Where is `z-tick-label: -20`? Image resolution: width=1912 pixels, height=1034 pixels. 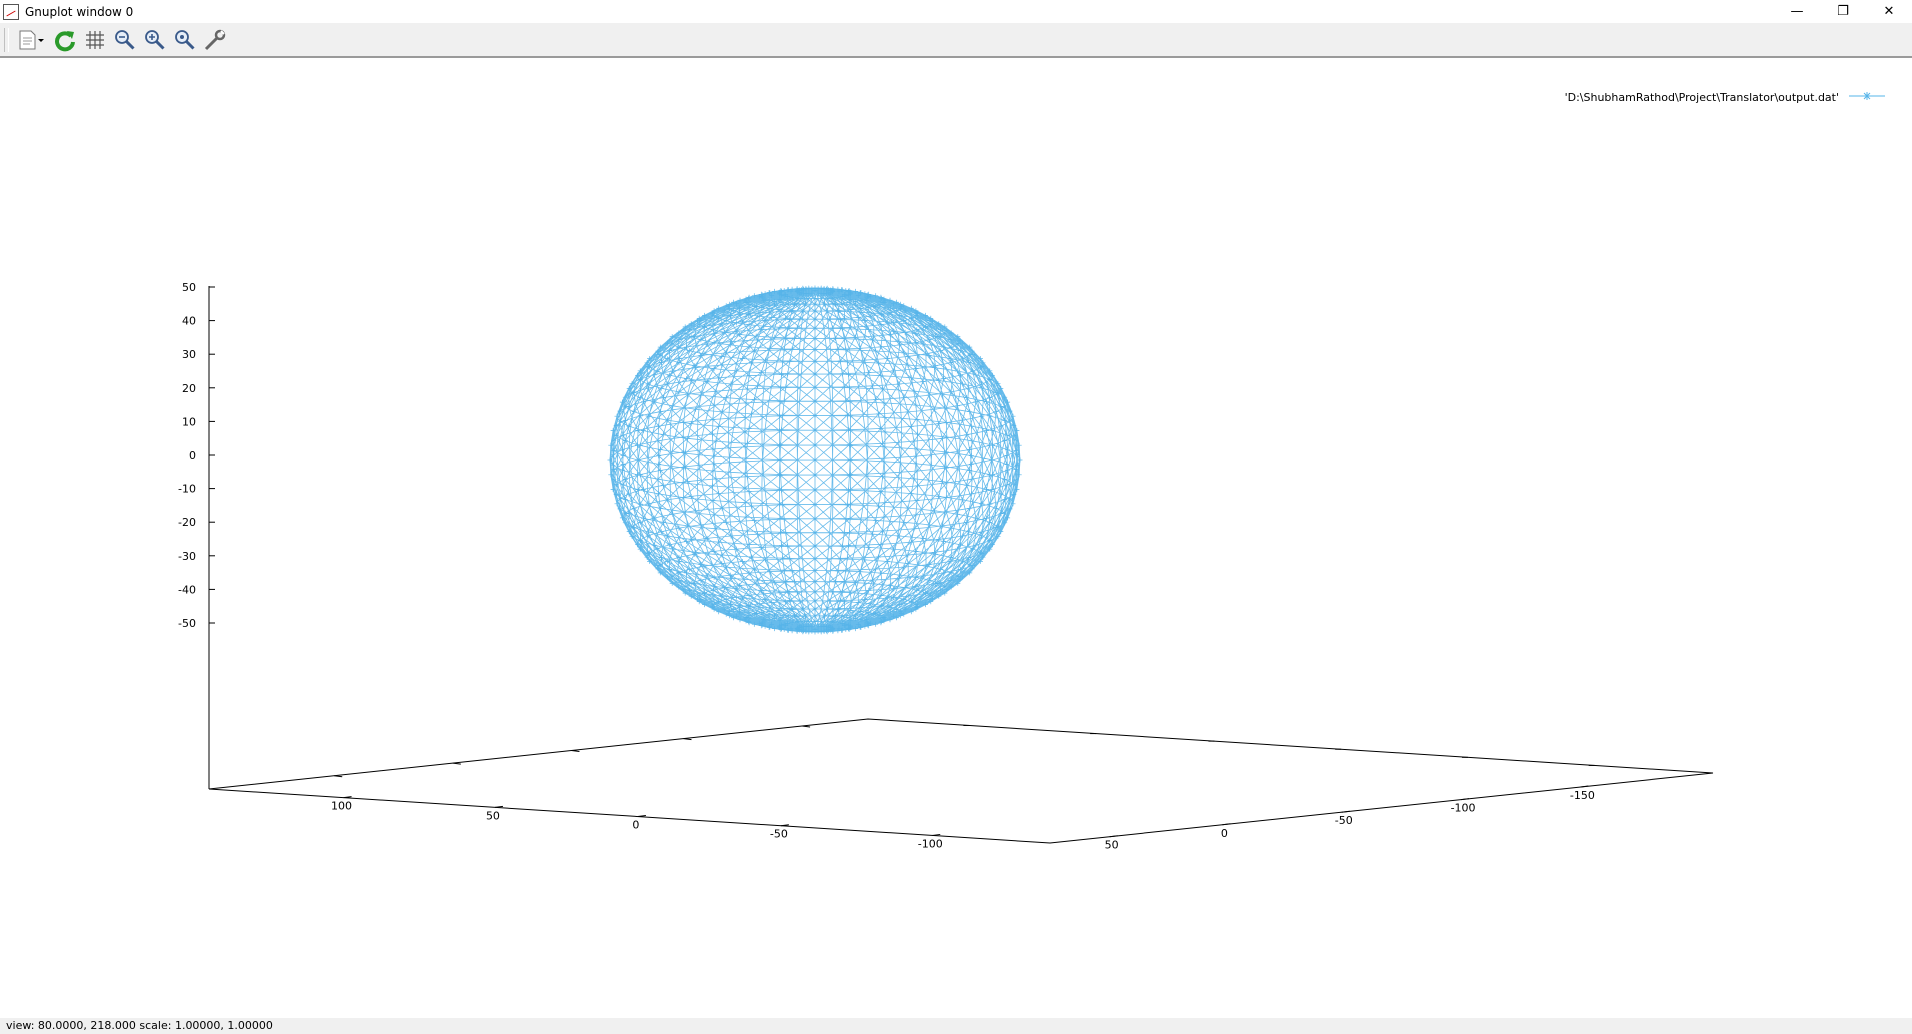 z-tick-label: -20 is located at coordinates (187, 522).